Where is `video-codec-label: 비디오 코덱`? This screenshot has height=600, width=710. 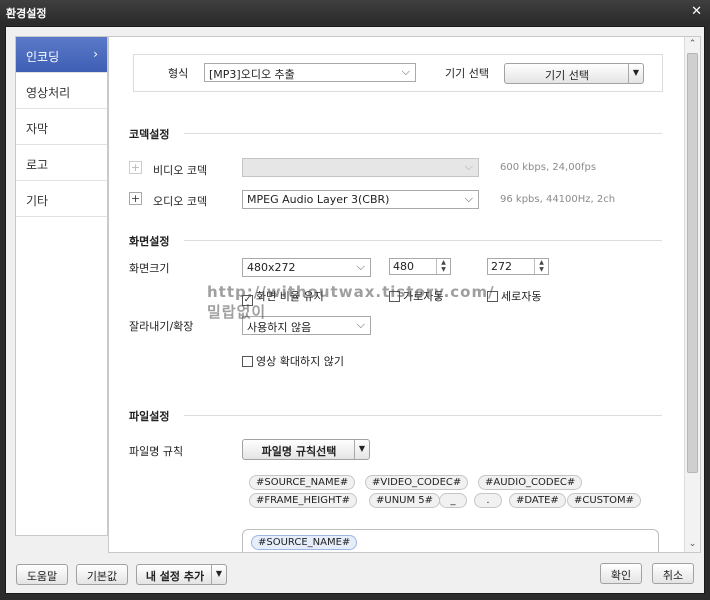 video-codec-label: 비디오 코덱 is located at coordinates (180, 170).